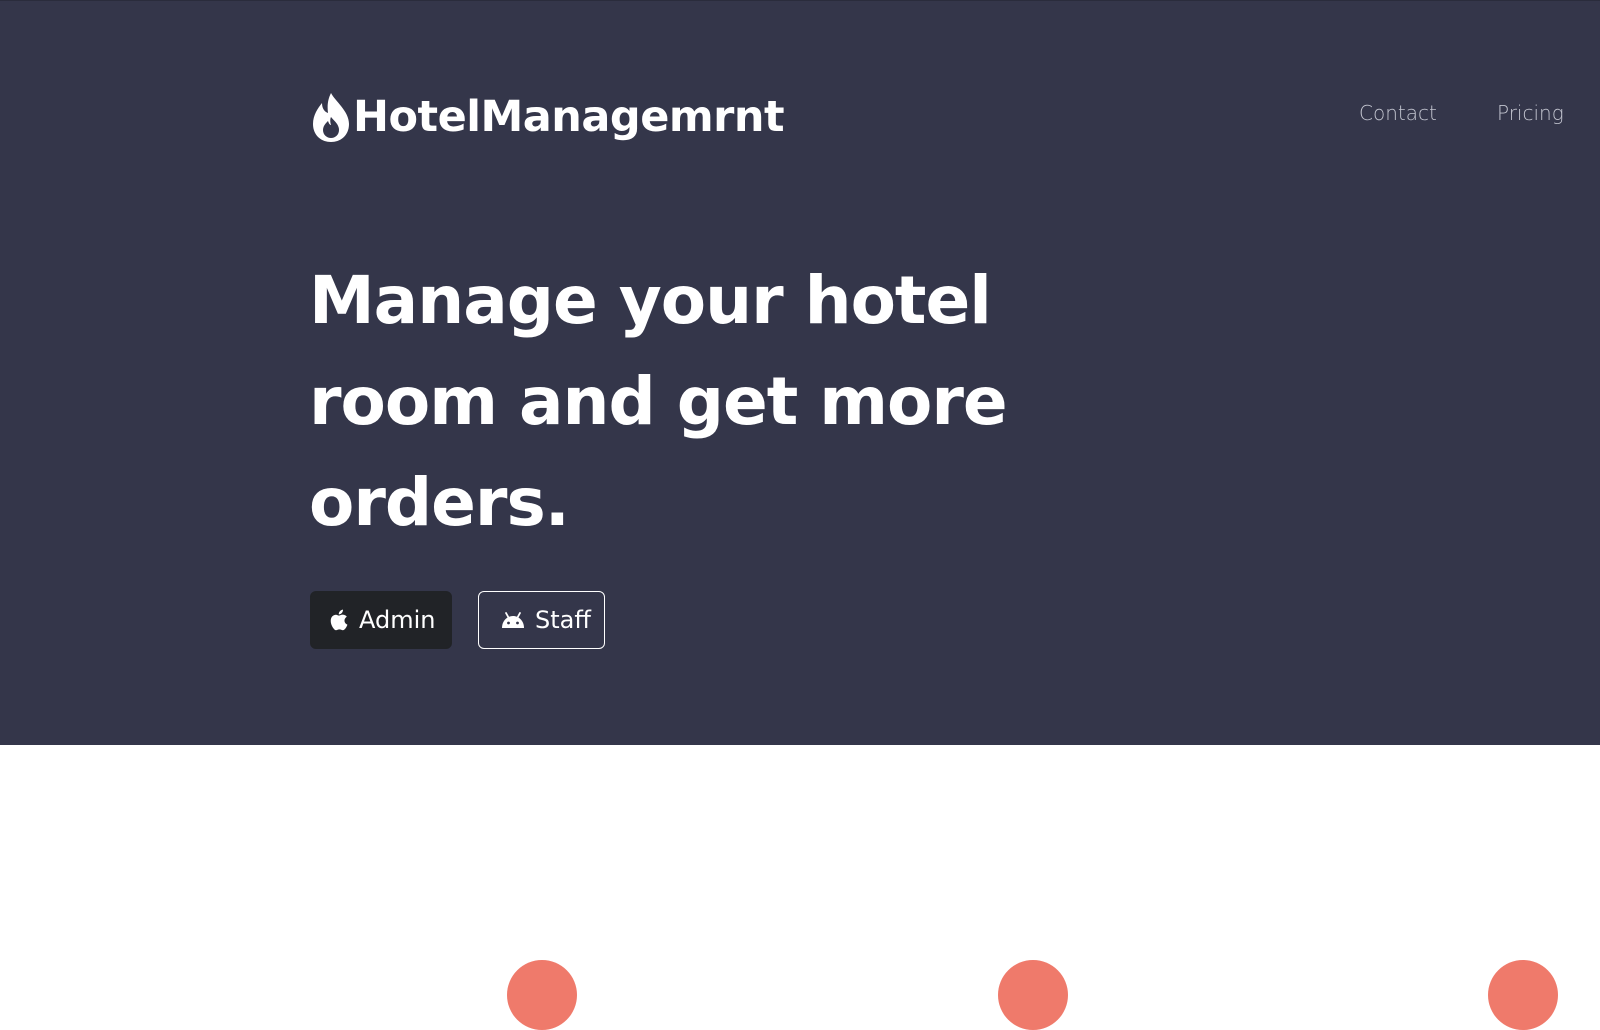 The image size is (1600, 1030). I want to click on staff-button: Staff, so click(541, 620).